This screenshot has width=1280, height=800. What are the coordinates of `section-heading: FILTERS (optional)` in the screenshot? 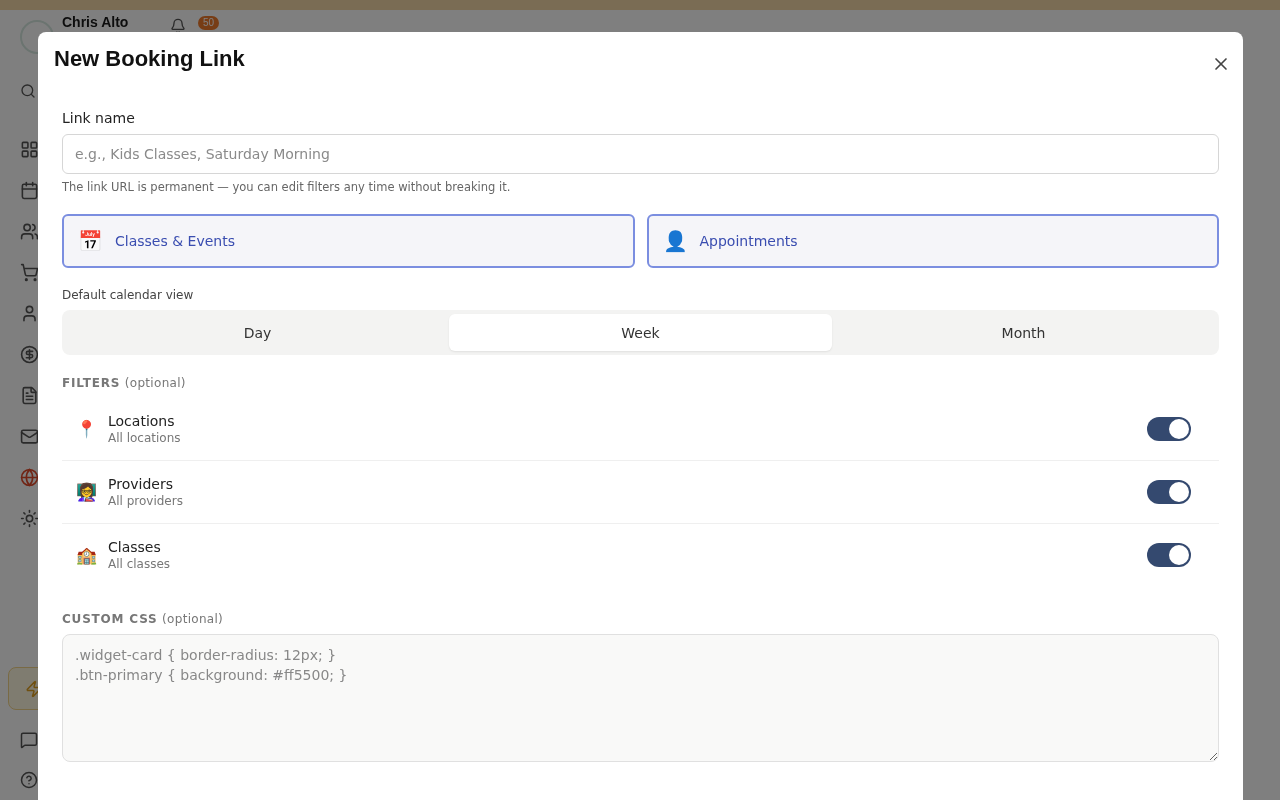 It's located at (124, 383).